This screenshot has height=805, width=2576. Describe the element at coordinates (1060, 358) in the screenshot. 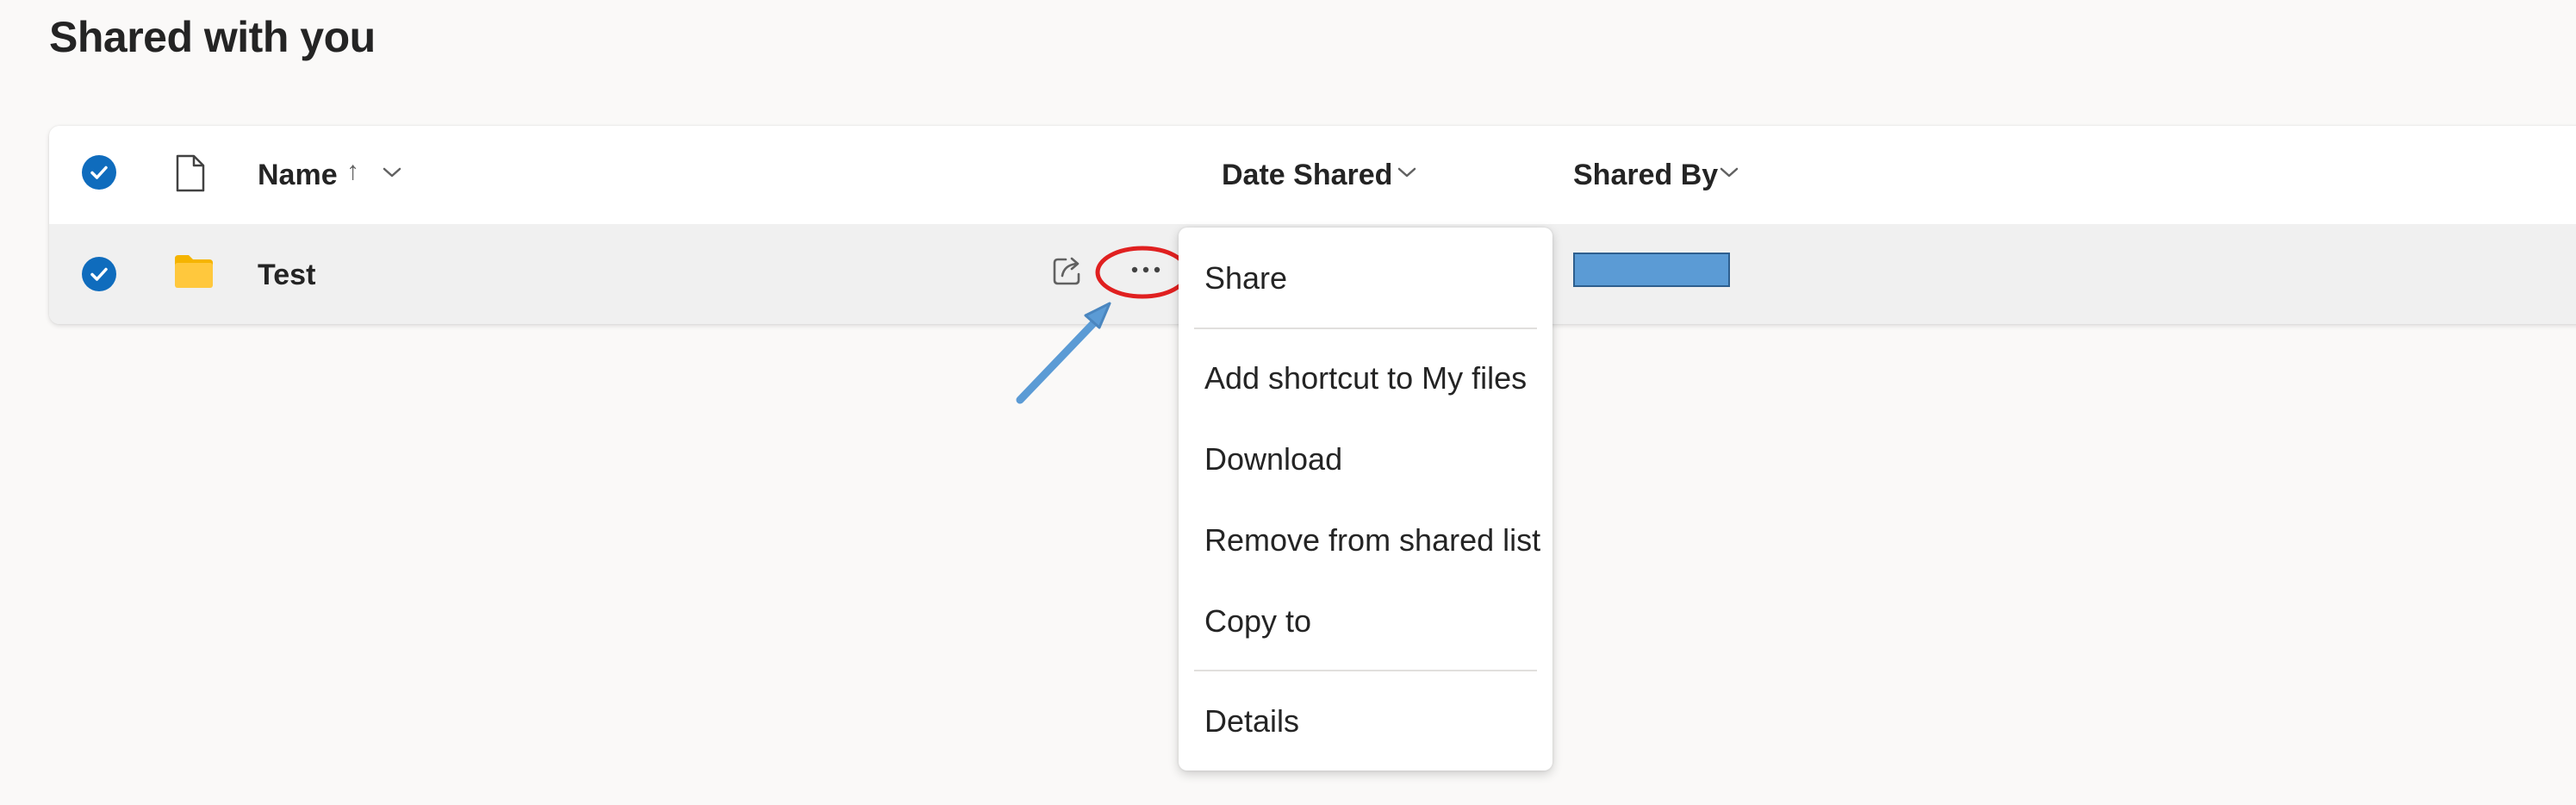

I see `annotation-arrow-icon` at that location.